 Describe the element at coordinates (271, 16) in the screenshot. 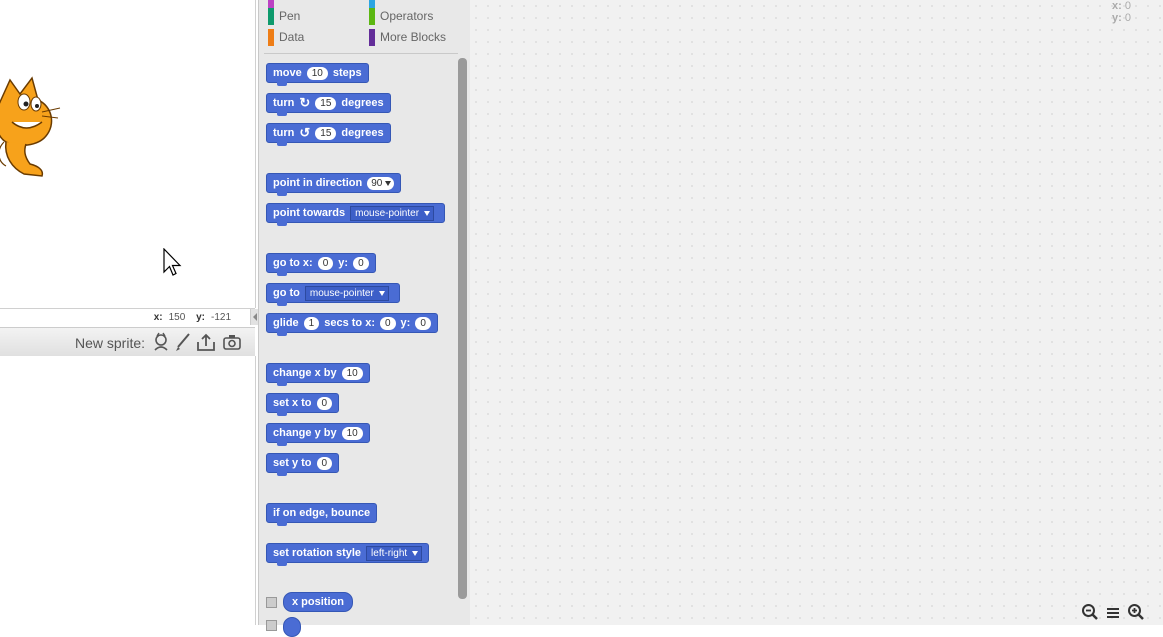

I see `category-pen-swatch` at that location.